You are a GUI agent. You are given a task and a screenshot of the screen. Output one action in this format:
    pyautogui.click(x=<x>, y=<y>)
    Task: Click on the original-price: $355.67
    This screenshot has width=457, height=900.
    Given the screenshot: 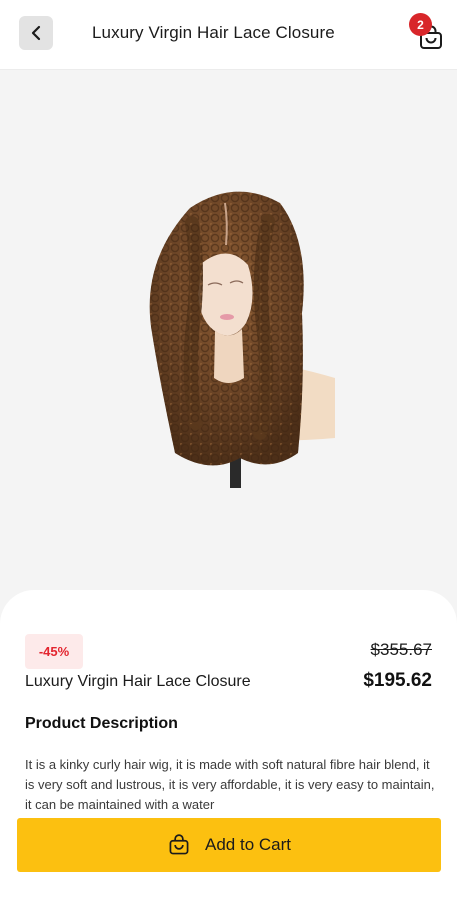 What is the action you would take?
    pyautogui.click(x=401, y=649)
    